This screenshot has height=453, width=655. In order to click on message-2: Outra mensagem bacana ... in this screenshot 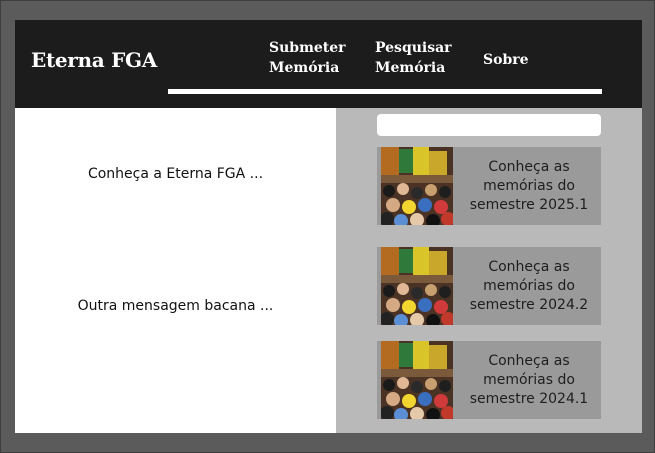, I will do `click(175, 306)`.